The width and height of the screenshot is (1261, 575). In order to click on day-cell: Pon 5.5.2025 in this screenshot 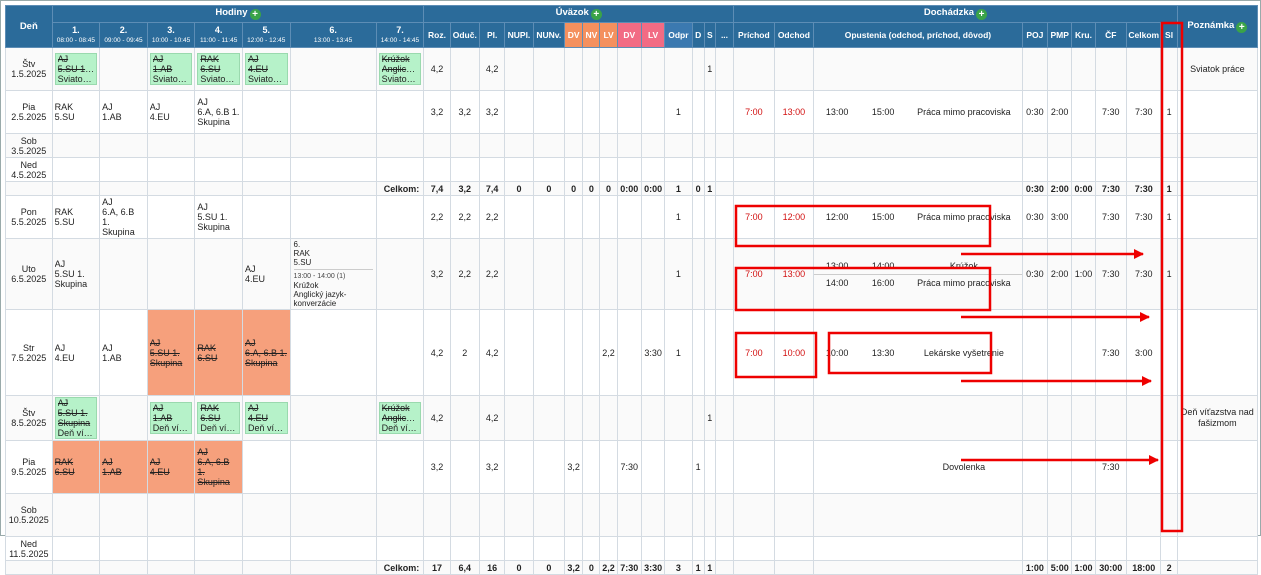, I will do `click(29, 217)`.